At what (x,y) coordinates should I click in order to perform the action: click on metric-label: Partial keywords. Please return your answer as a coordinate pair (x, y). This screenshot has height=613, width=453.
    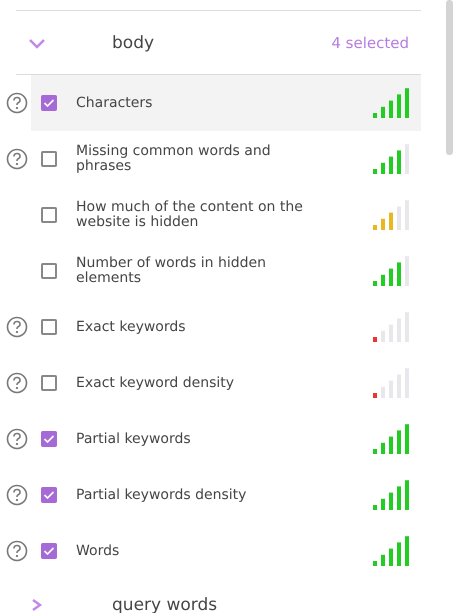
    Looking at the image, I should click on (134, 439).